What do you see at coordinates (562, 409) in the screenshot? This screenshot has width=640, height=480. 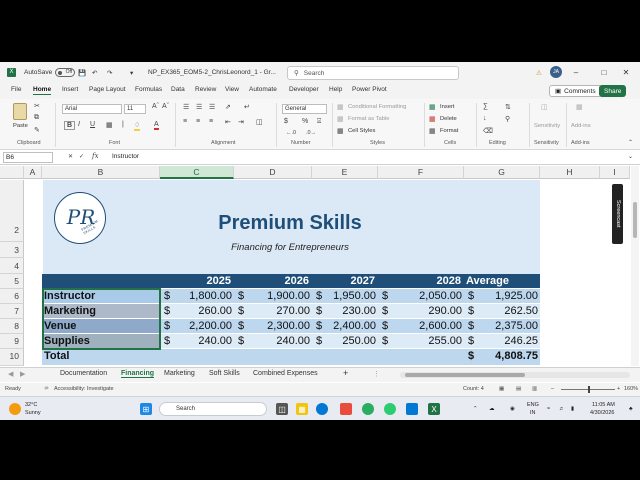 I see `volume-icon: ♬` at bounding box center [562, 409].